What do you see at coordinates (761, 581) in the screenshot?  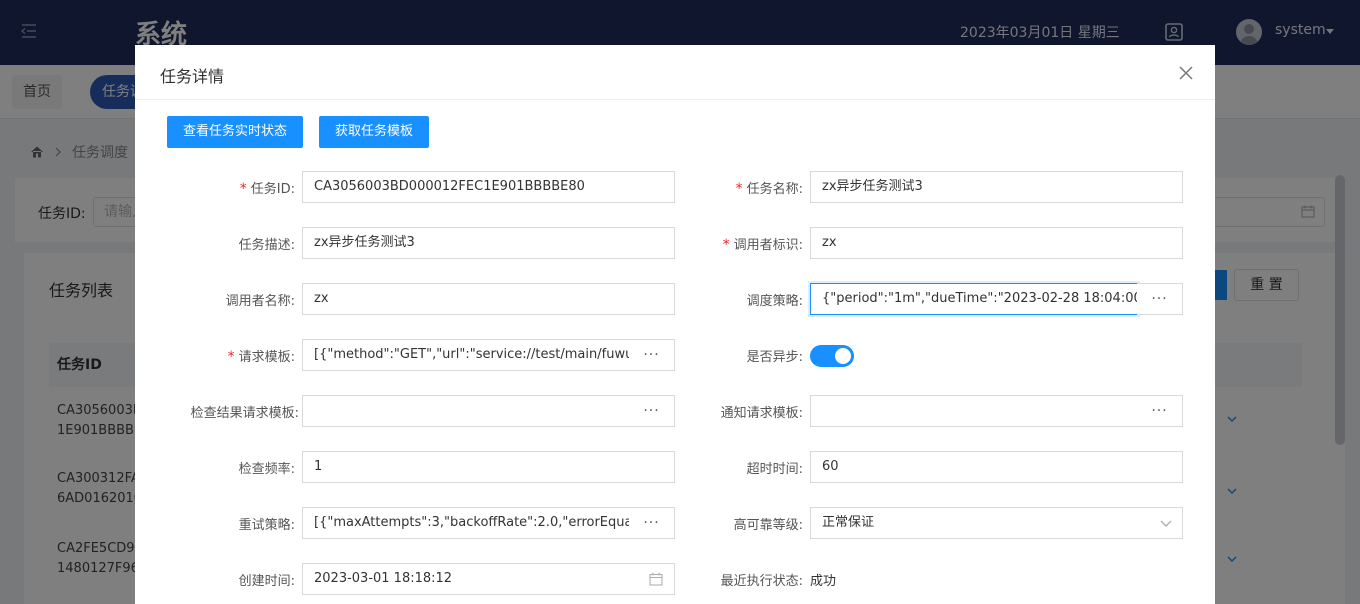 I see `last-exec-status-label: 最近执行状态:` at bounding box center [761, 581].